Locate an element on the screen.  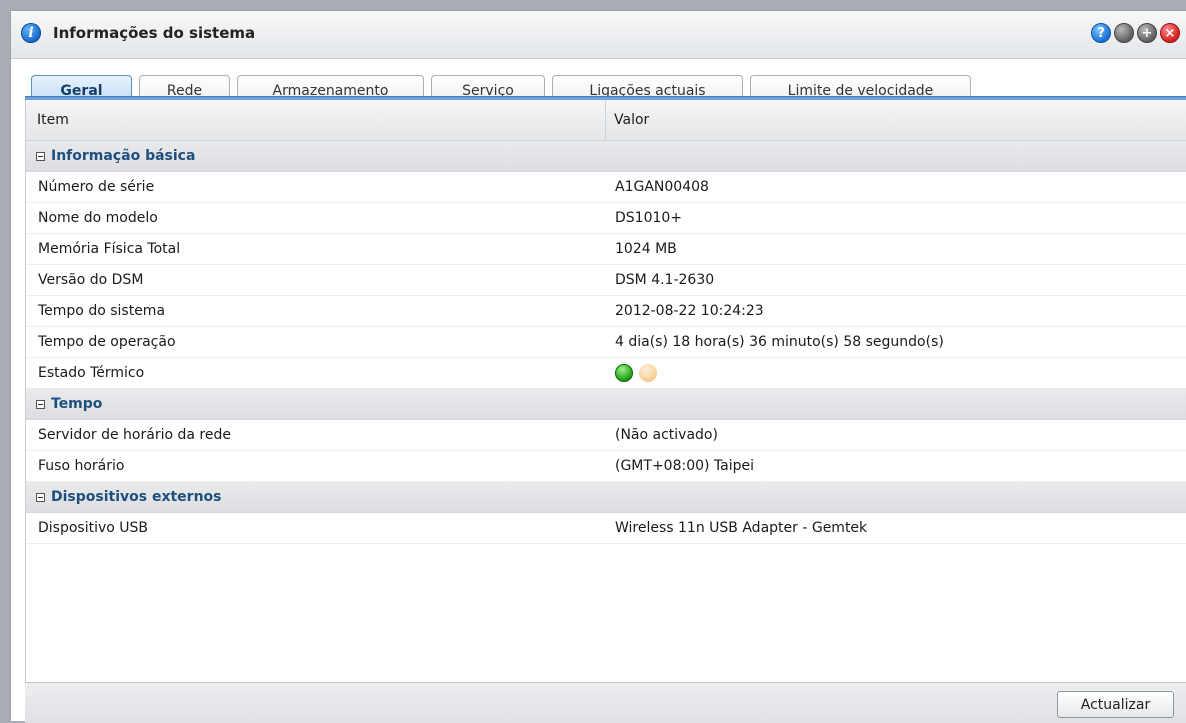
group-title: Informação básica is located at coordinates (123, 156).